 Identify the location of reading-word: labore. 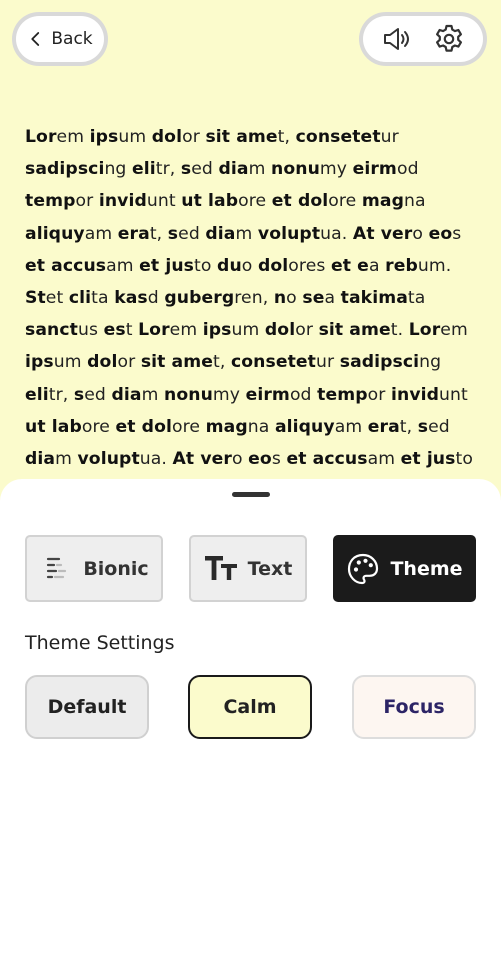
(240, 201).